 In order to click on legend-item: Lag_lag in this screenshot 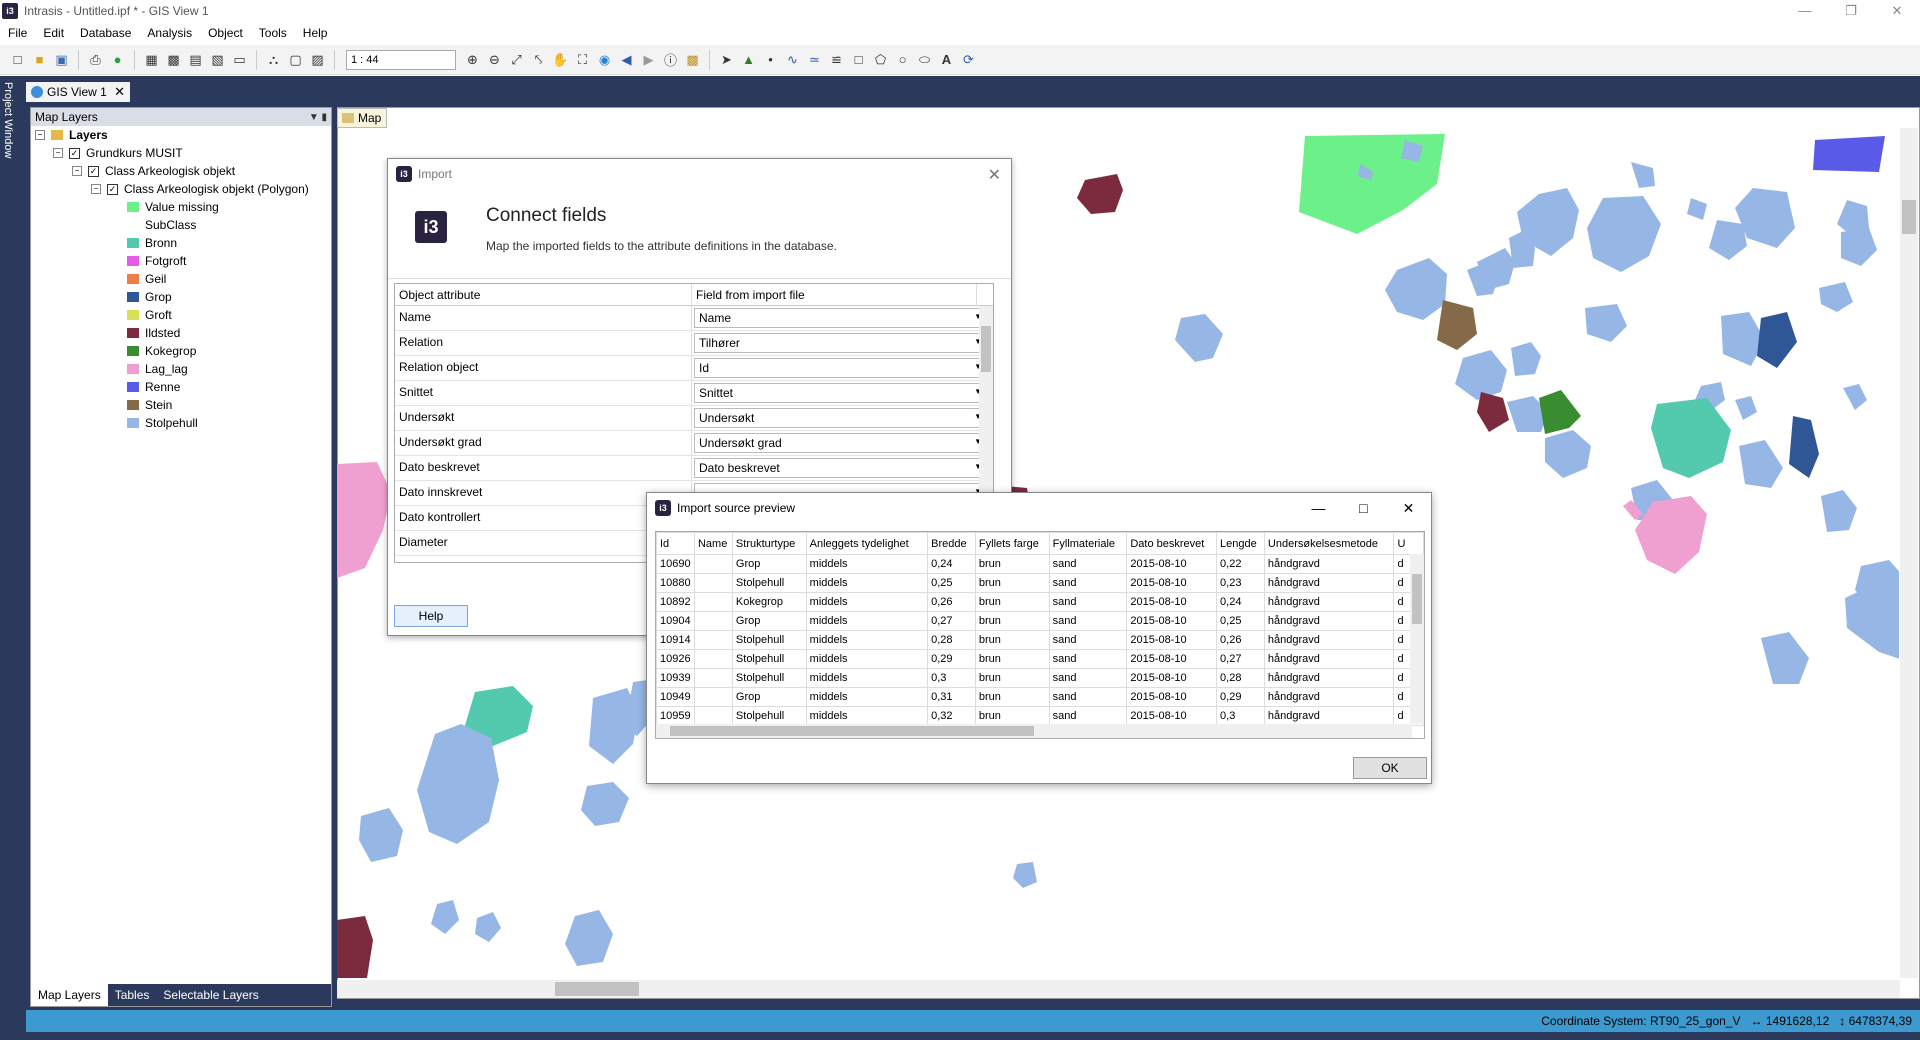, I will do `click(181, 369)`.